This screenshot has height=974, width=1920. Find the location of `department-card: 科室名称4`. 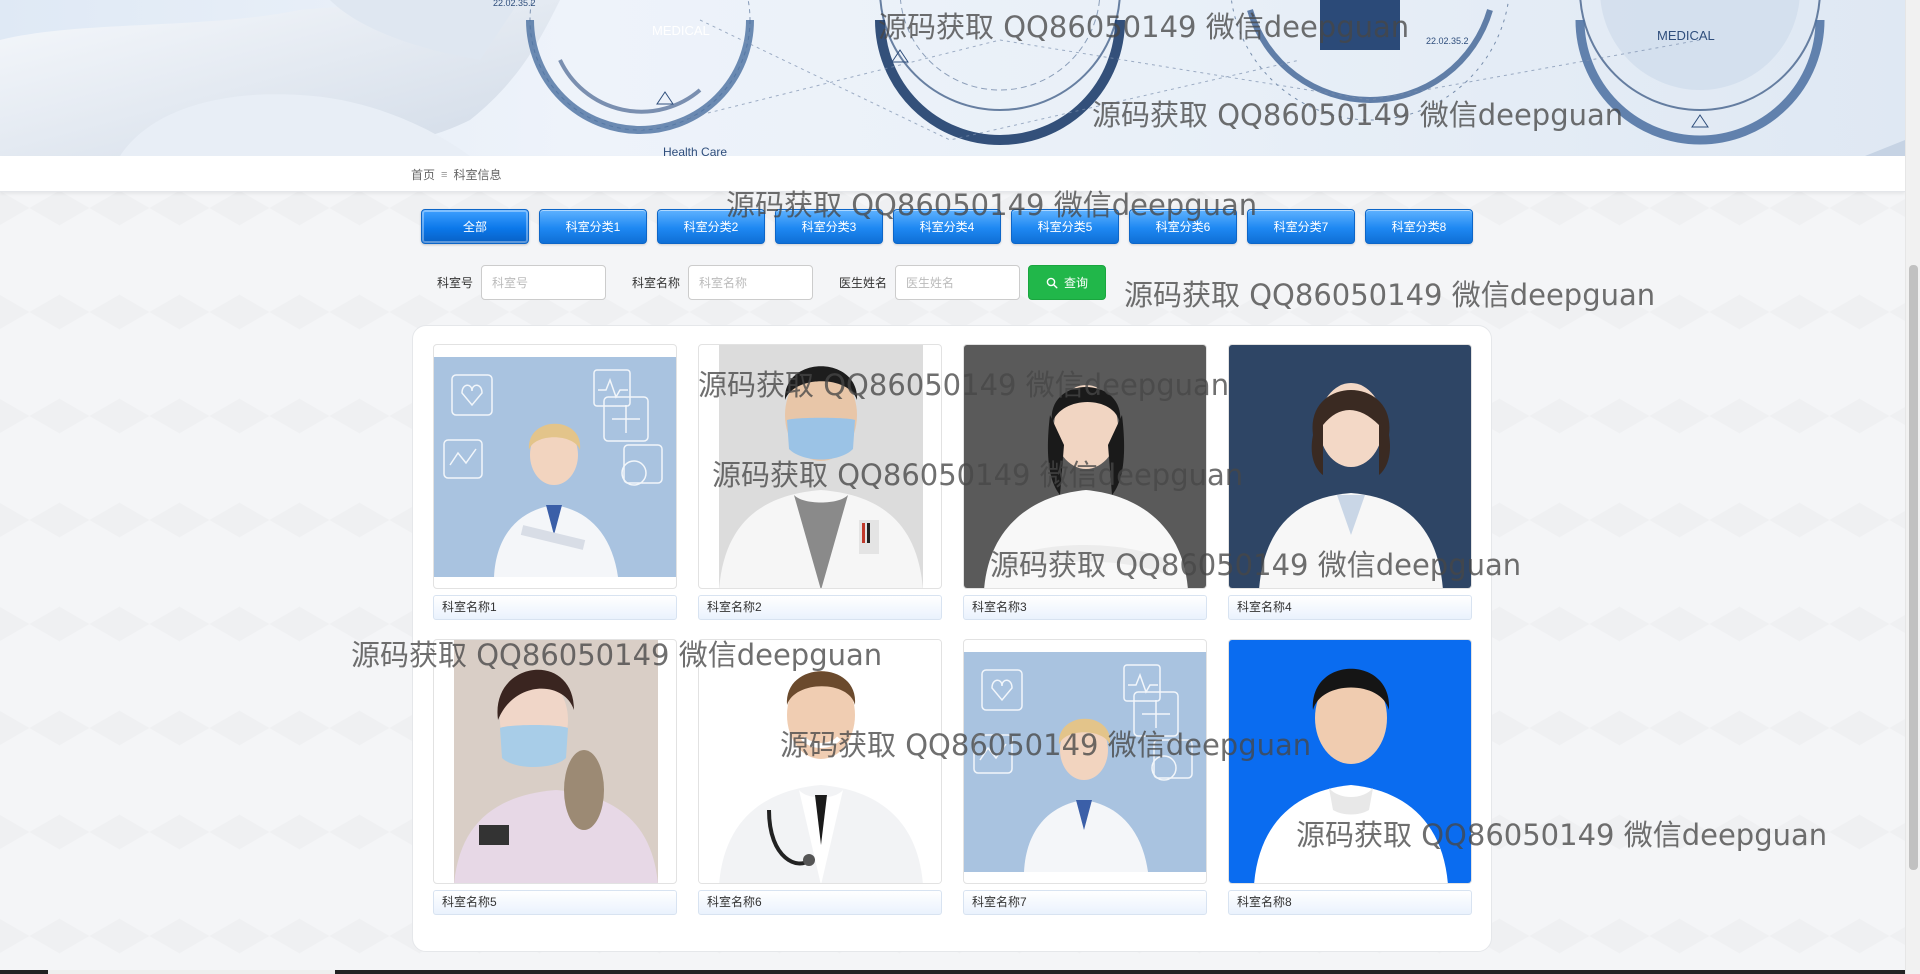

department-card: 科室名称4 is located at coordinates (1350, 482).